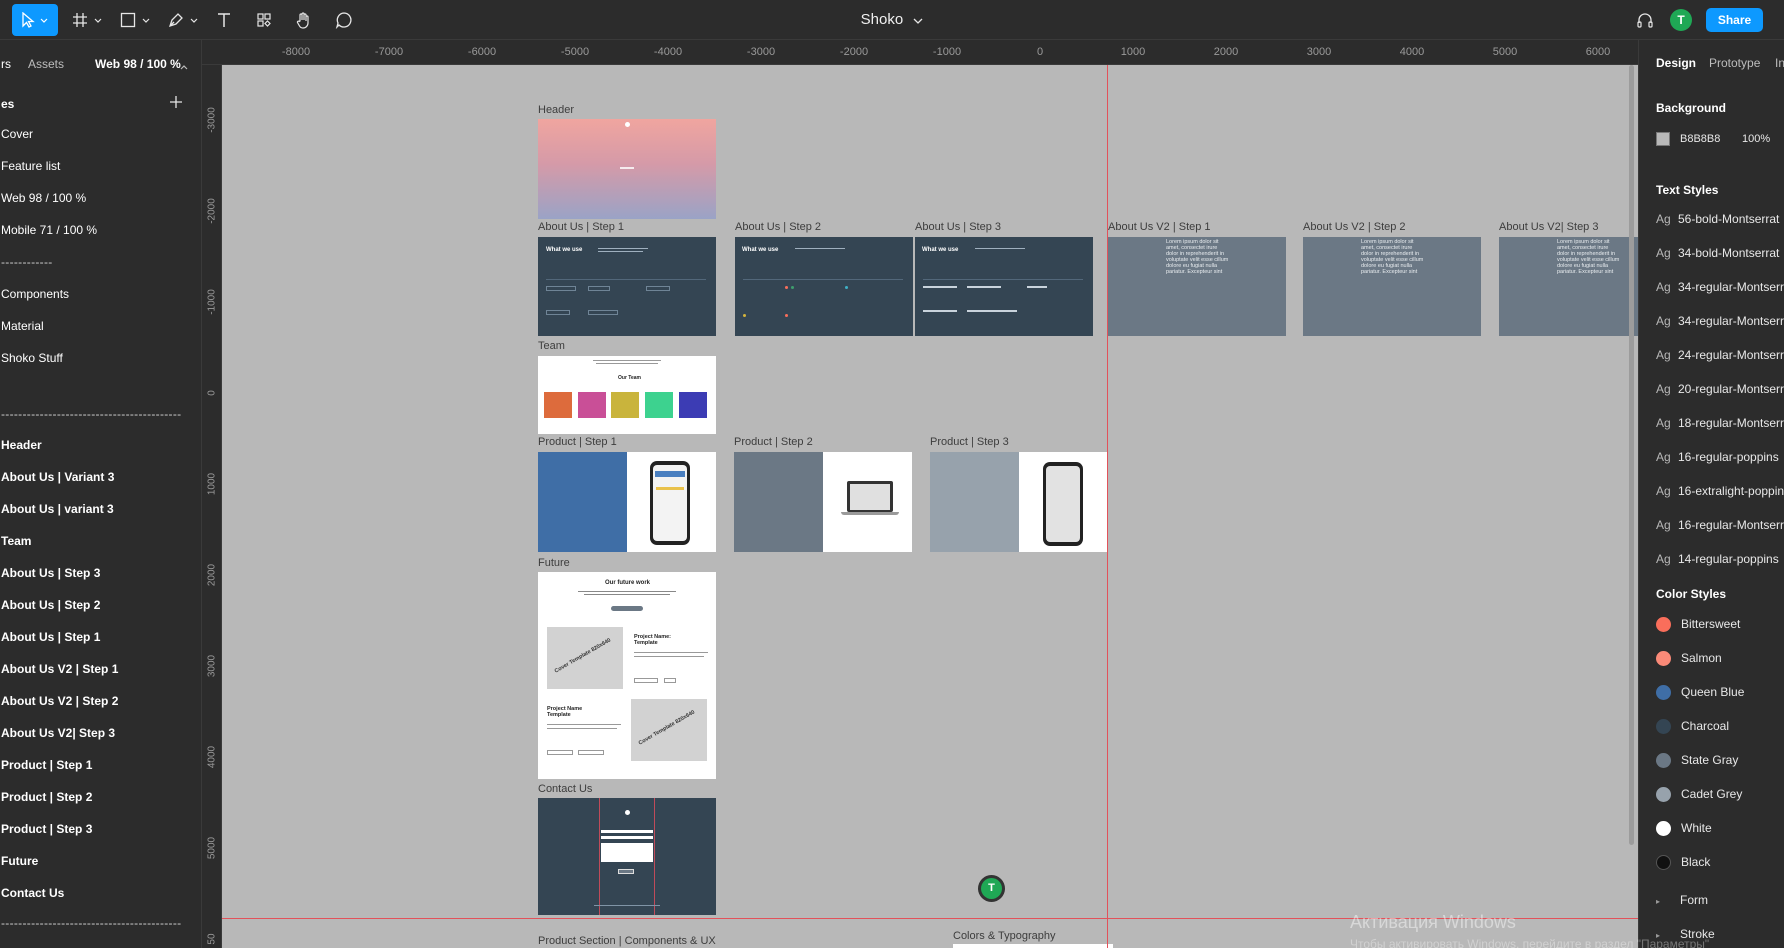  Describe the element at coordinates (57, 477) in the screenshot. I see `layer-item: About Us | Variant 3` at that location.